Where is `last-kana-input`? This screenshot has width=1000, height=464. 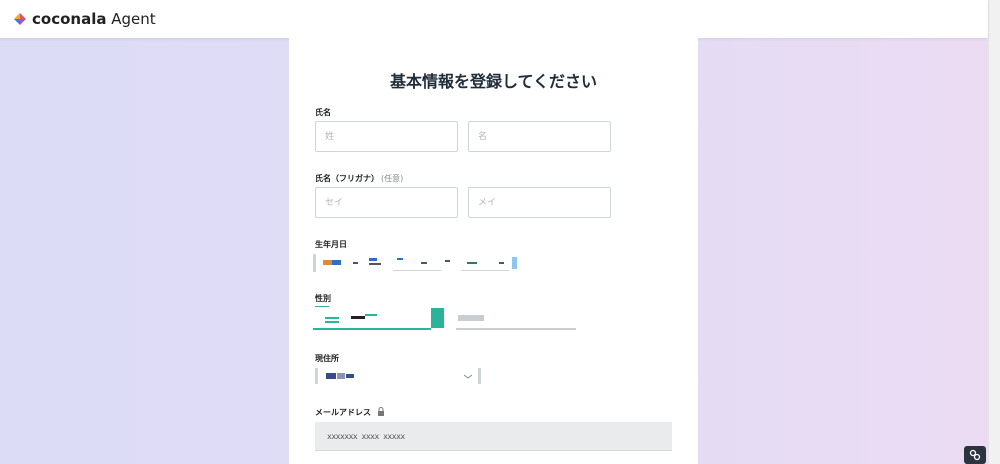
last-kana-input is located at coordinates (386, 202).